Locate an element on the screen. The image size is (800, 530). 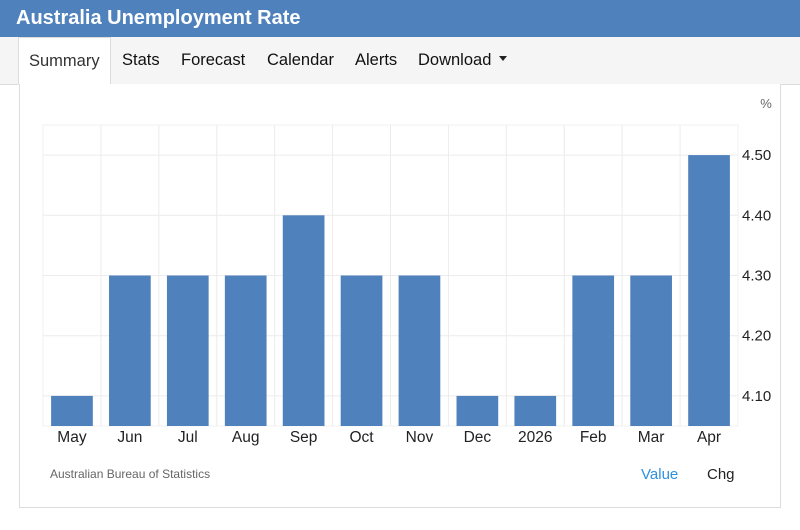
x-tick-label: Feb is located at coordinates (593, 437).